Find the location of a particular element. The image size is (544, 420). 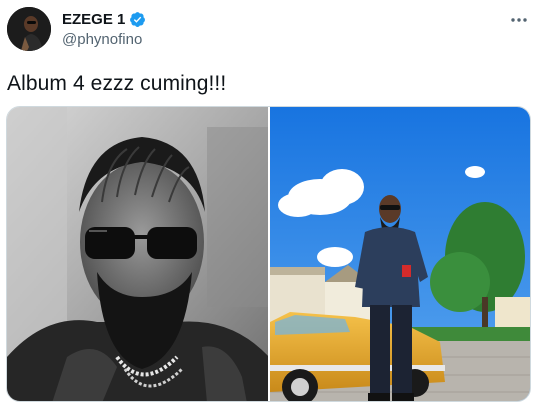

verified-badge-icon is located at coordinates (137, 19).